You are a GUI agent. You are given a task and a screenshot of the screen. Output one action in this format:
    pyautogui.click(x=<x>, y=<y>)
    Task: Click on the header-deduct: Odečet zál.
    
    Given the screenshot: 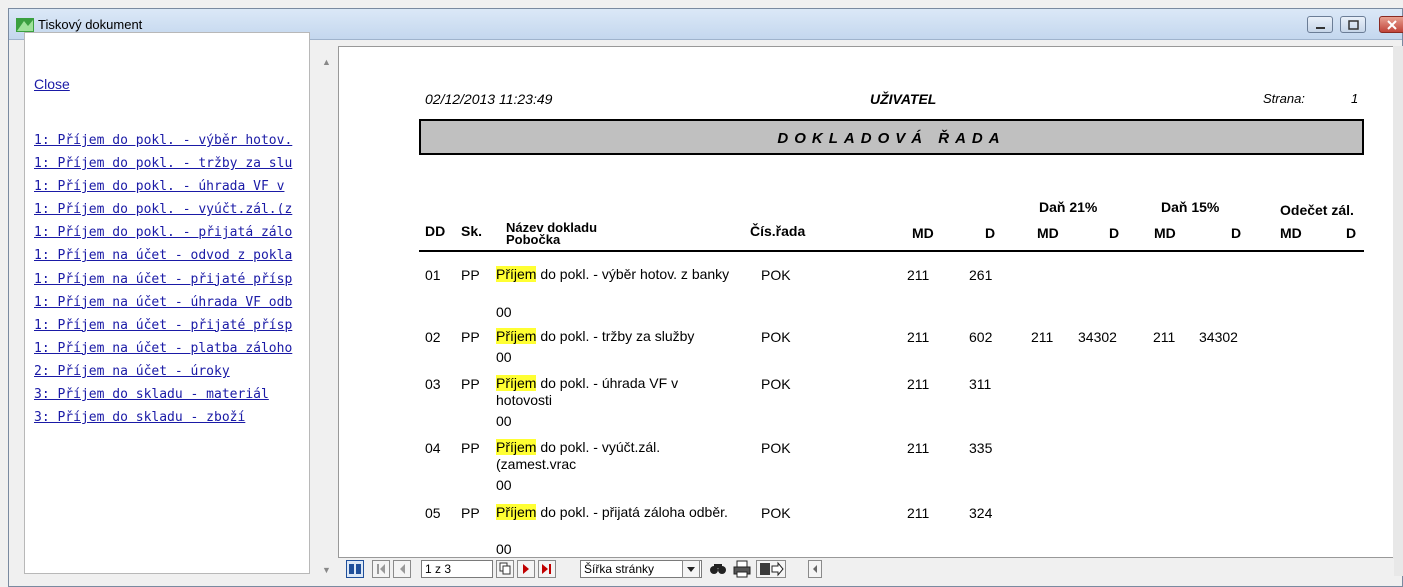 What is the action you would take?
    pyautogui.click(x=1317, y=210)
    